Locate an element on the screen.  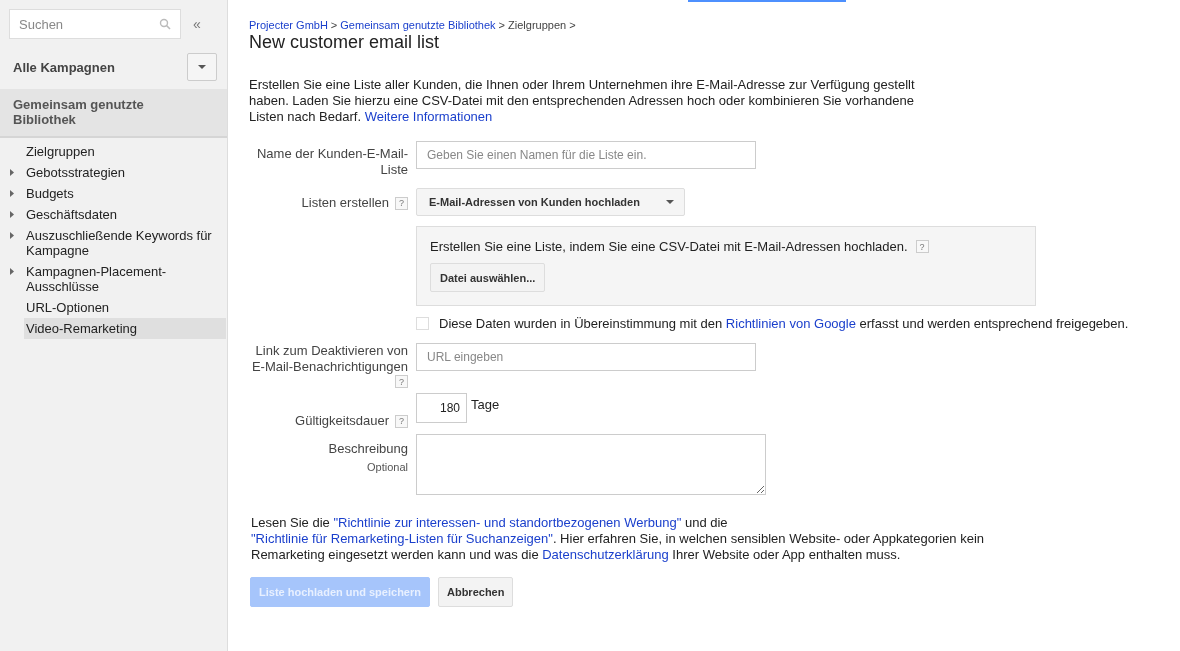
field-label: Listen erstellen is located at coordinates (345, 203).